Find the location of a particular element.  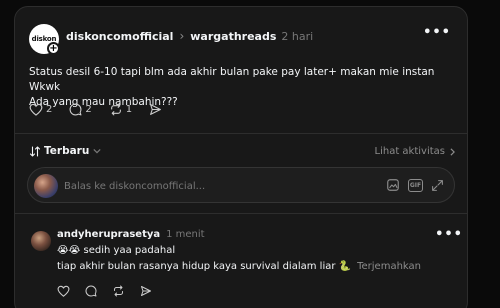

image-icon is located at coordinates (393, 185).